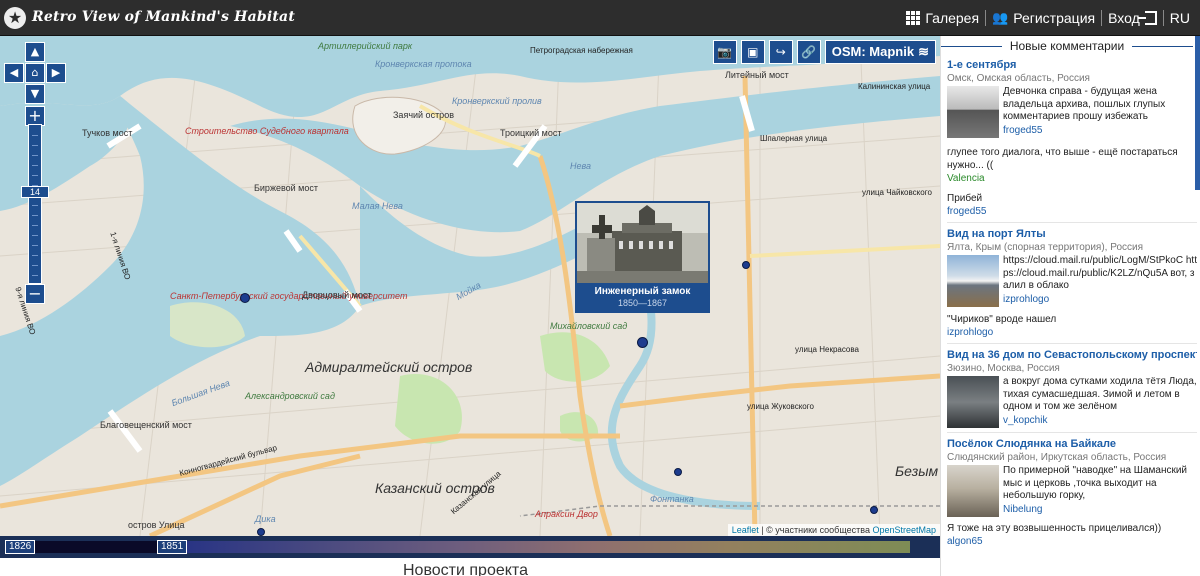 This screenshot has width=1200, height=576. Describe the element at coordinates (377, 206) in the screenshot. I see `map-label: Малая Нева` at that location.